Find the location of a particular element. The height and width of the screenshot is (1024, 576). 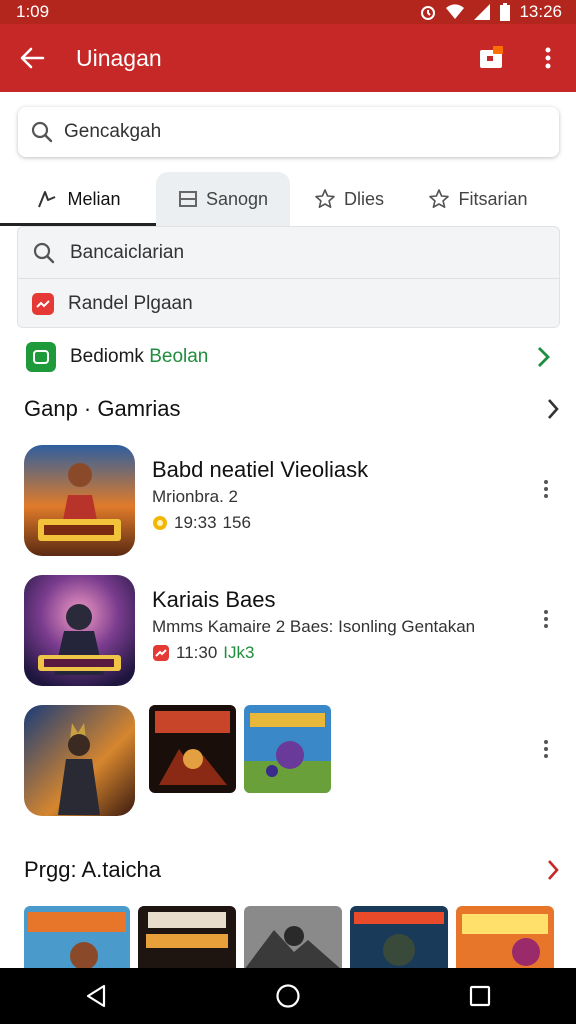

app-title: Uinagan is located at coordinates (119, 57).